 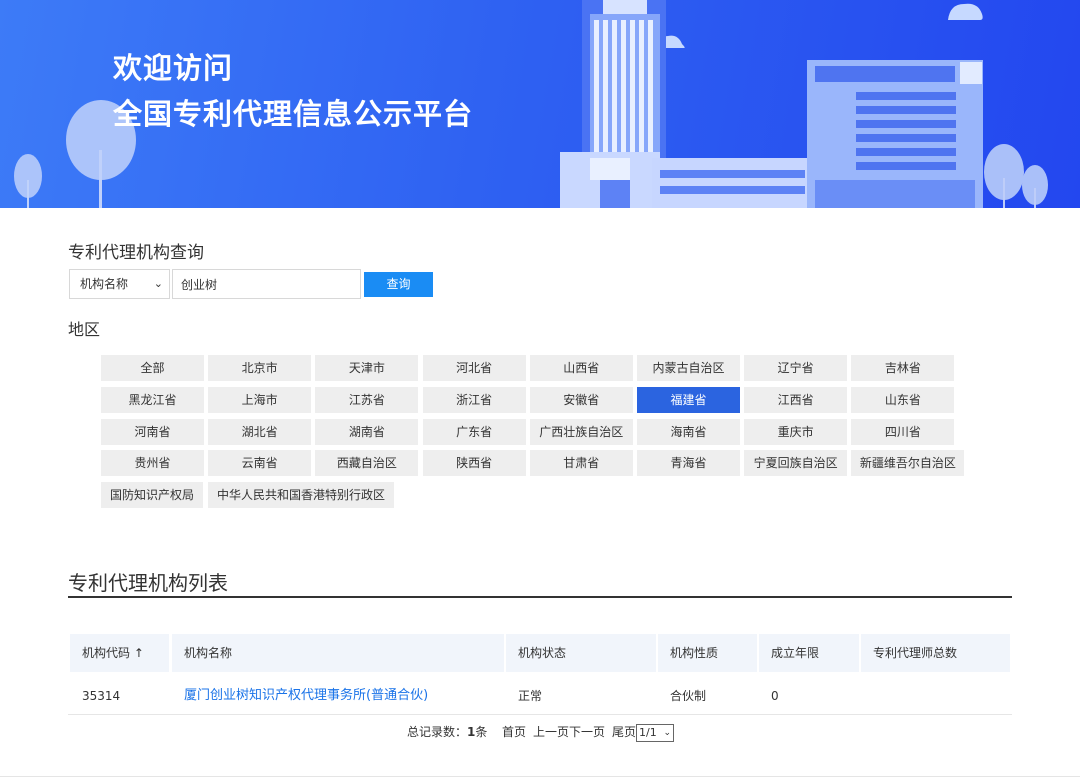 I want to click on region-button: 甘肃省, so click(x=581, y=463).